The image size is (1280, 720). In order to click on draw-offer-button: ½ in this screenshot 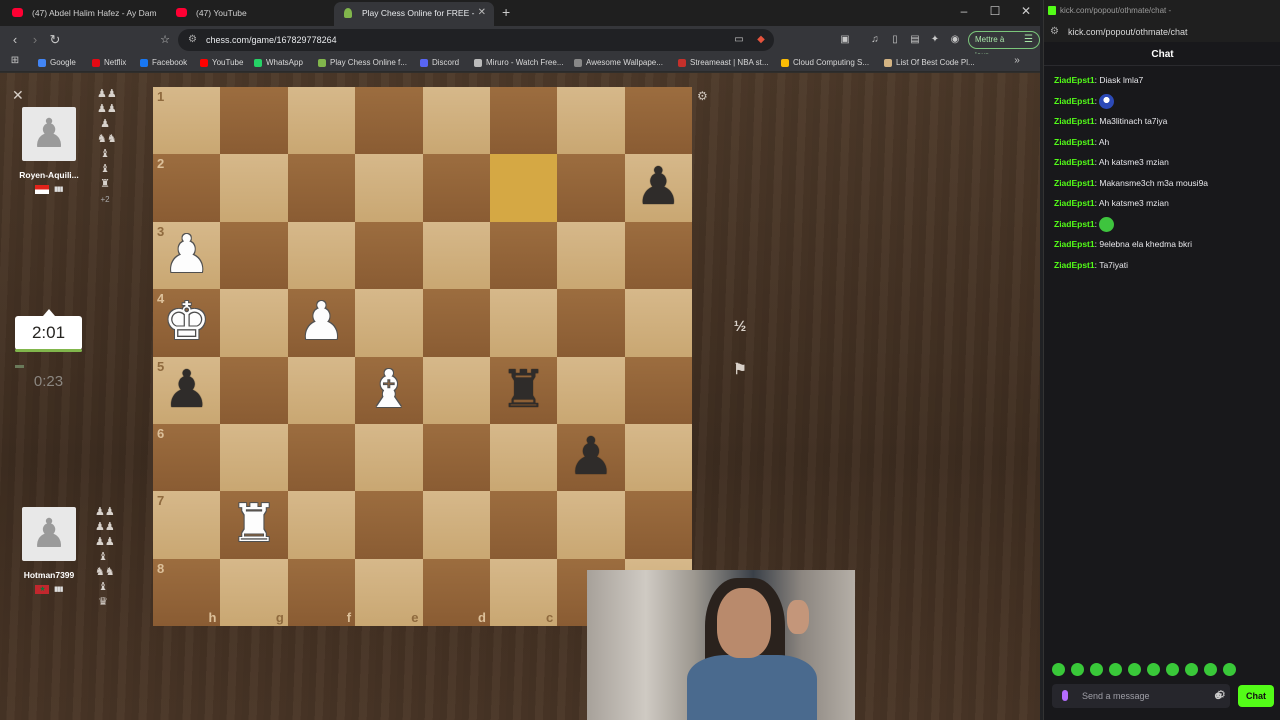, I will do `click(740, 327)`.